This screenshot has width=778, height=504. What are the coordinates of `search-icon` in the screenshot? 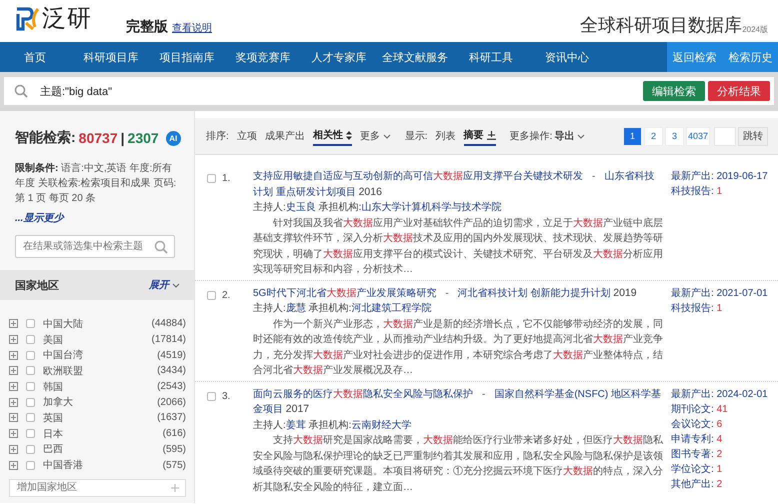 It's located at (161, 247).